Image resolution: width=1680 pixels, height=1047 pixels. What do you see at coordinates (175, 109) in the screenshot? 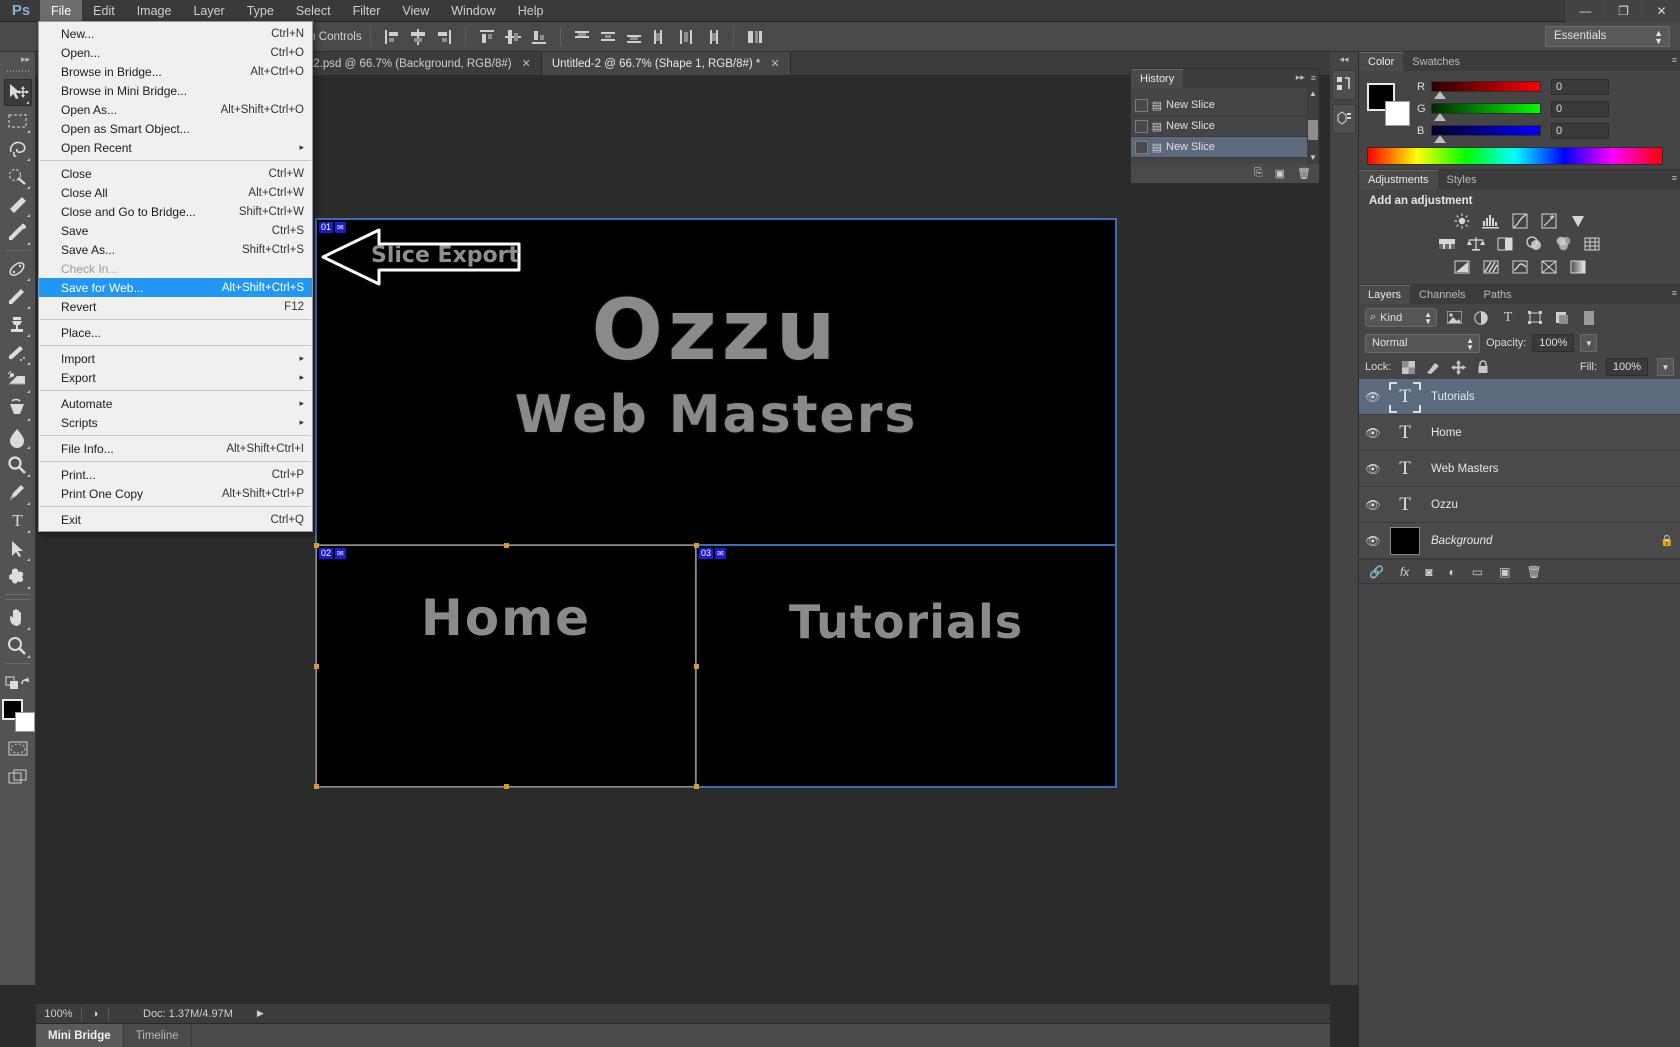
I see `menu-item-open-as: Open As... Alt+Shift+Ctrl+O` at bounding box center [175, 109].